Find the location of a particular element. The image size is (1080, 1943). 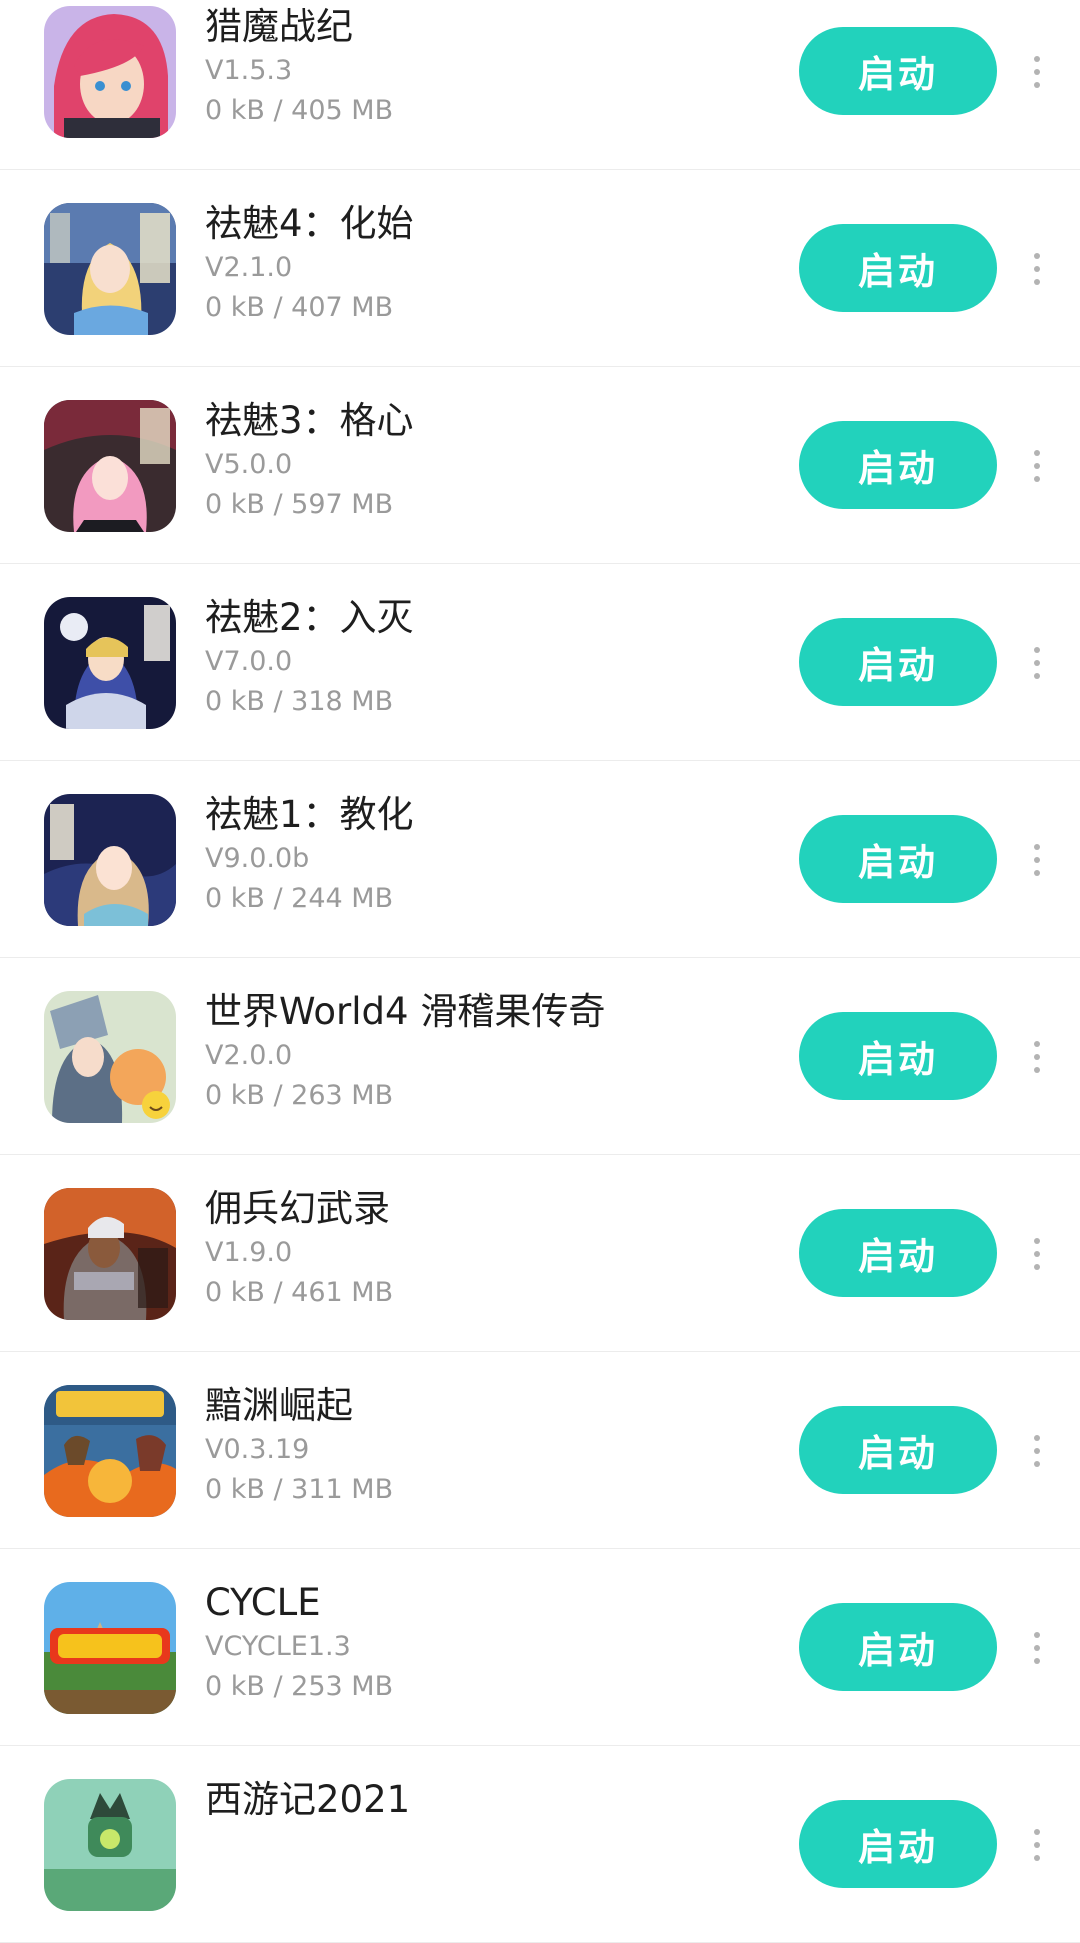

app-name: 佣兵幻武录 is located at coordinates (297, 1208).